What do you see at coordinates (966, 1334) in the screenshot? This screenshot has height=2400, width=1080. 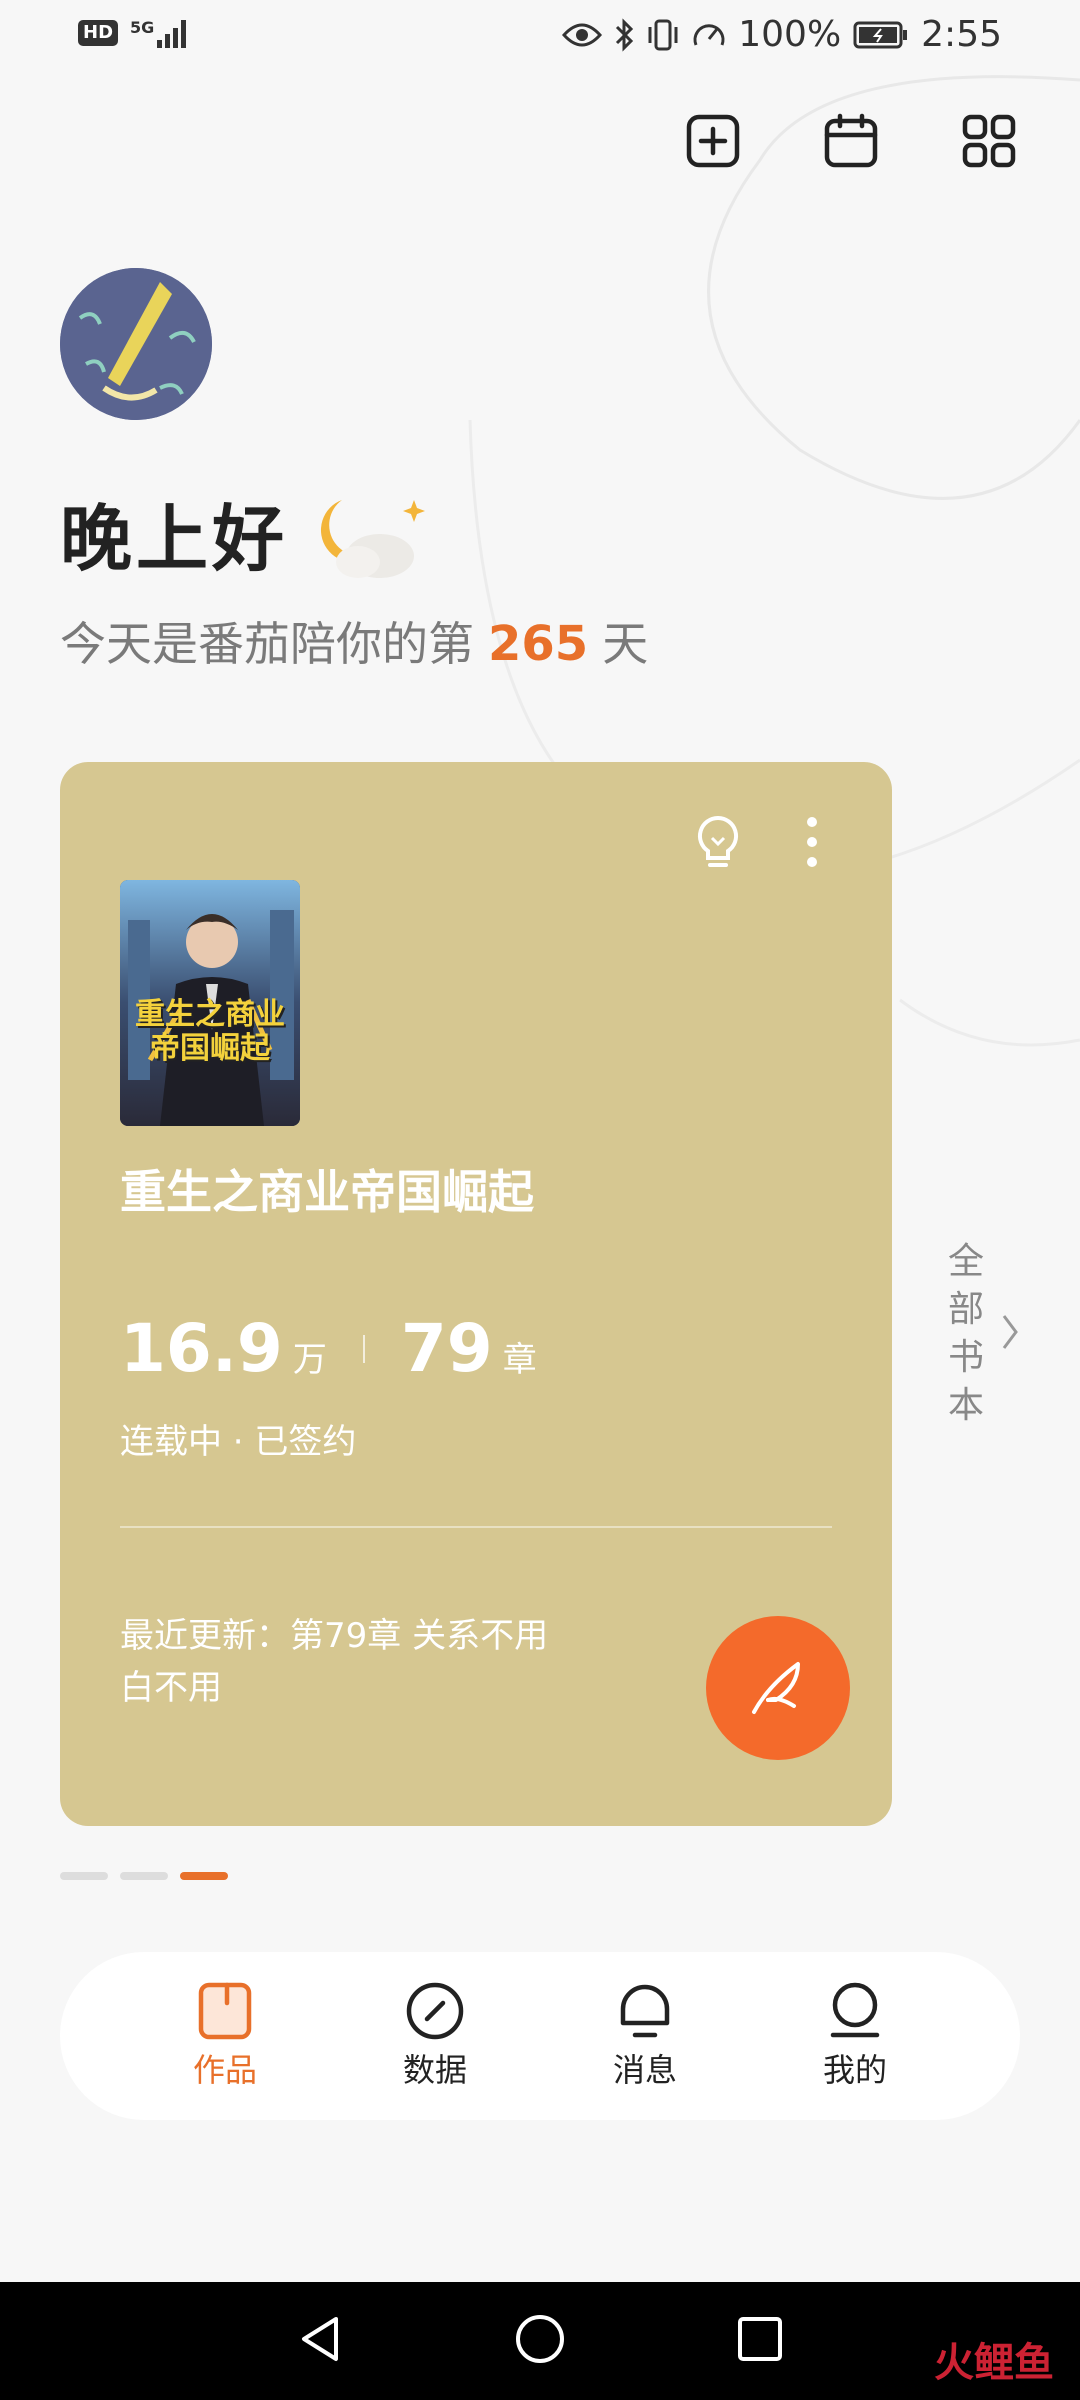 I see `all-books-label: 全 部 书 本` at bounding box center [966, 1334].